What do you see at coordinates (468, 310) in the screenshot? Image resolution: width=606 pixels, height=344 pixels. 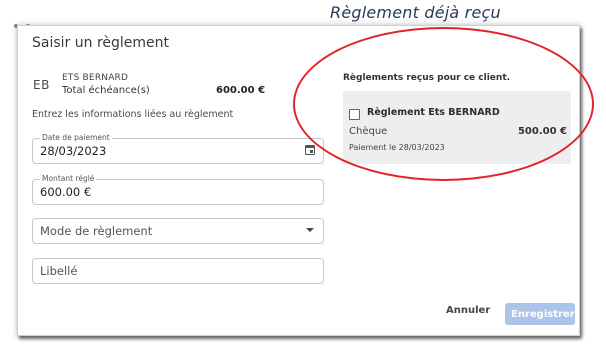 I see `cancel-button: Annuler` at bounding box center [468, 310].